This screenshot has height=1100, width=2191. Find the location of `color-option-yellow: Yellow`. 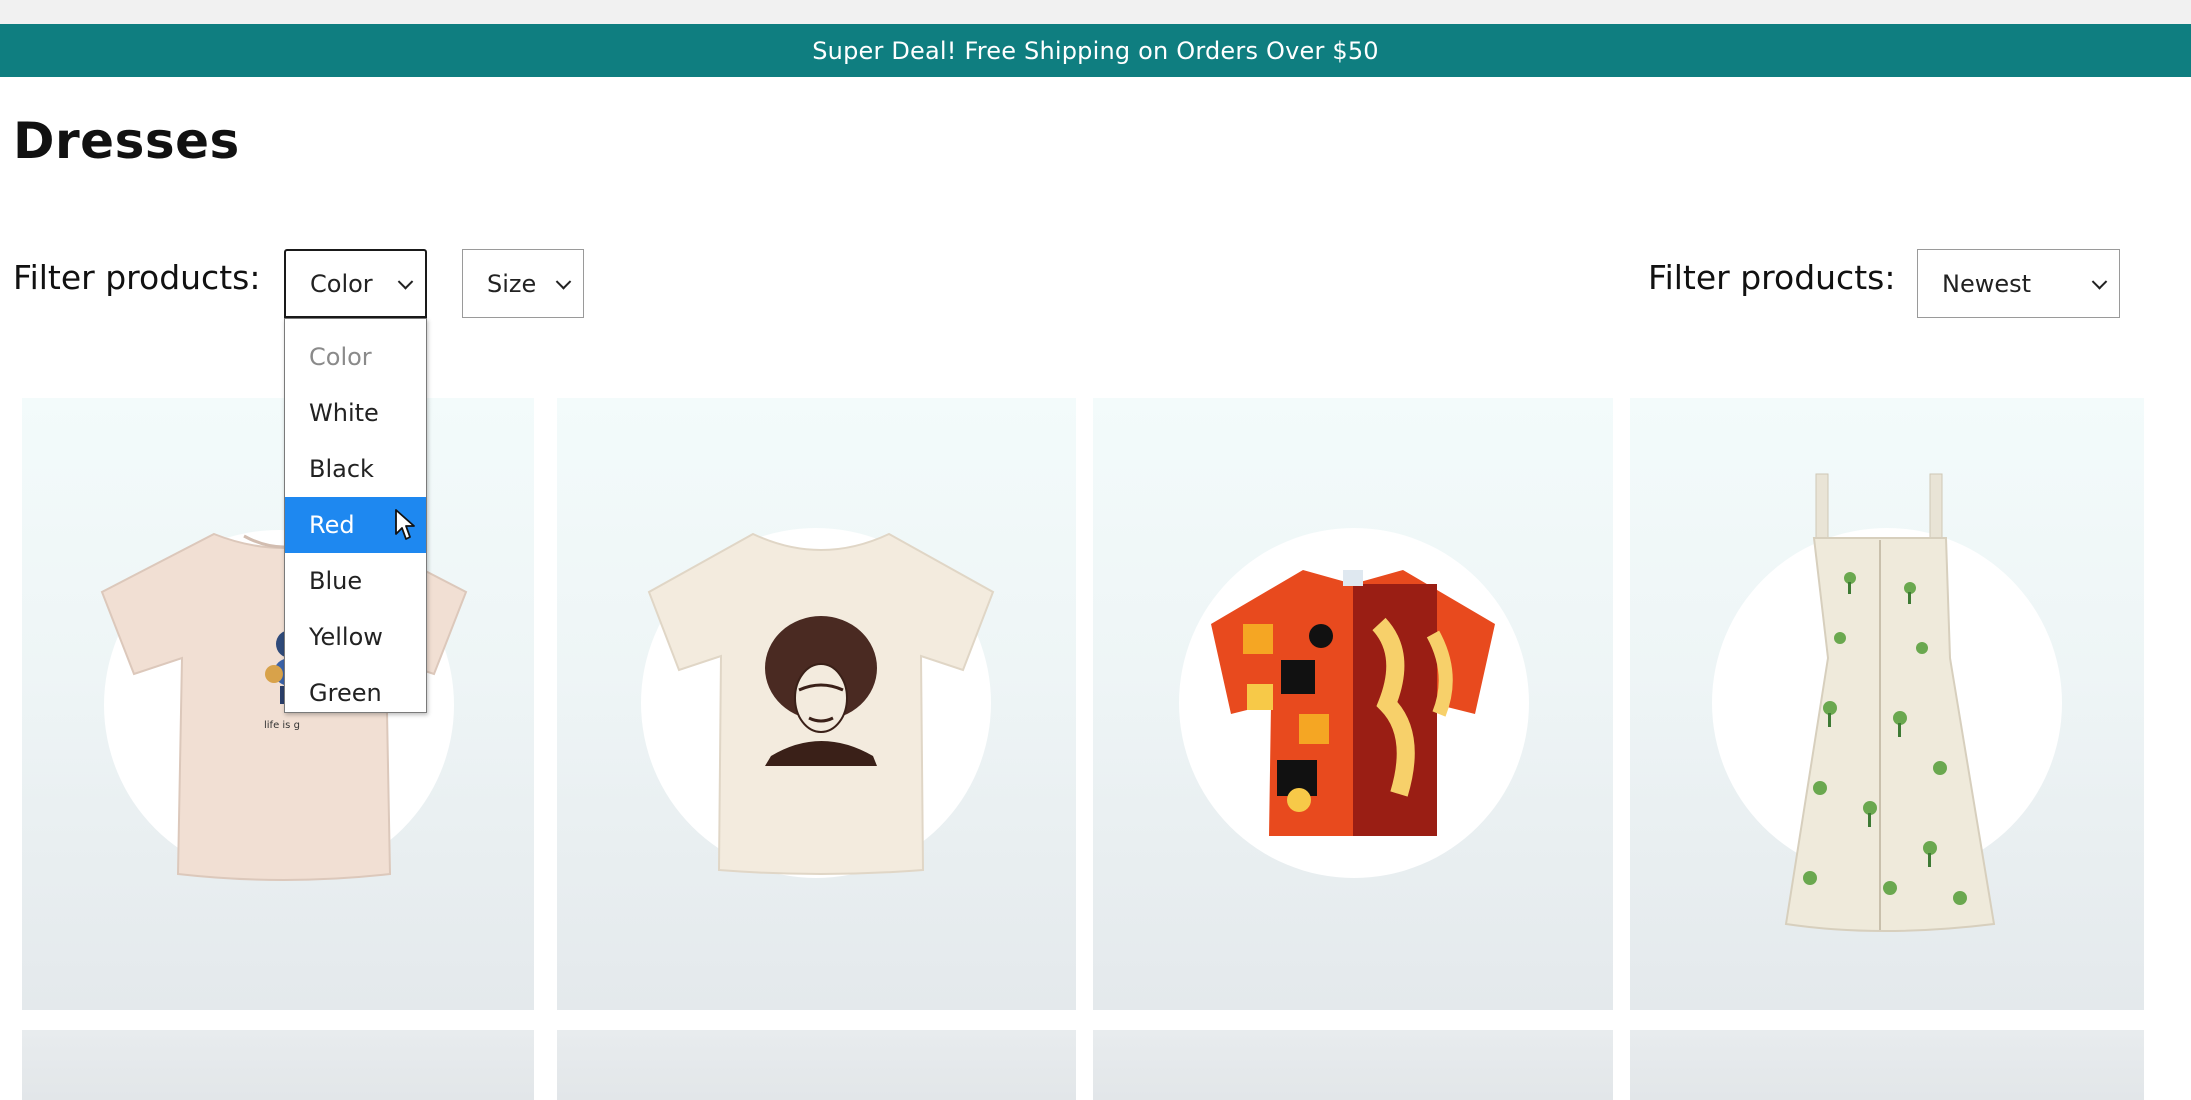

color-option-yellow: Yellow is located at coordinates (355, 637).